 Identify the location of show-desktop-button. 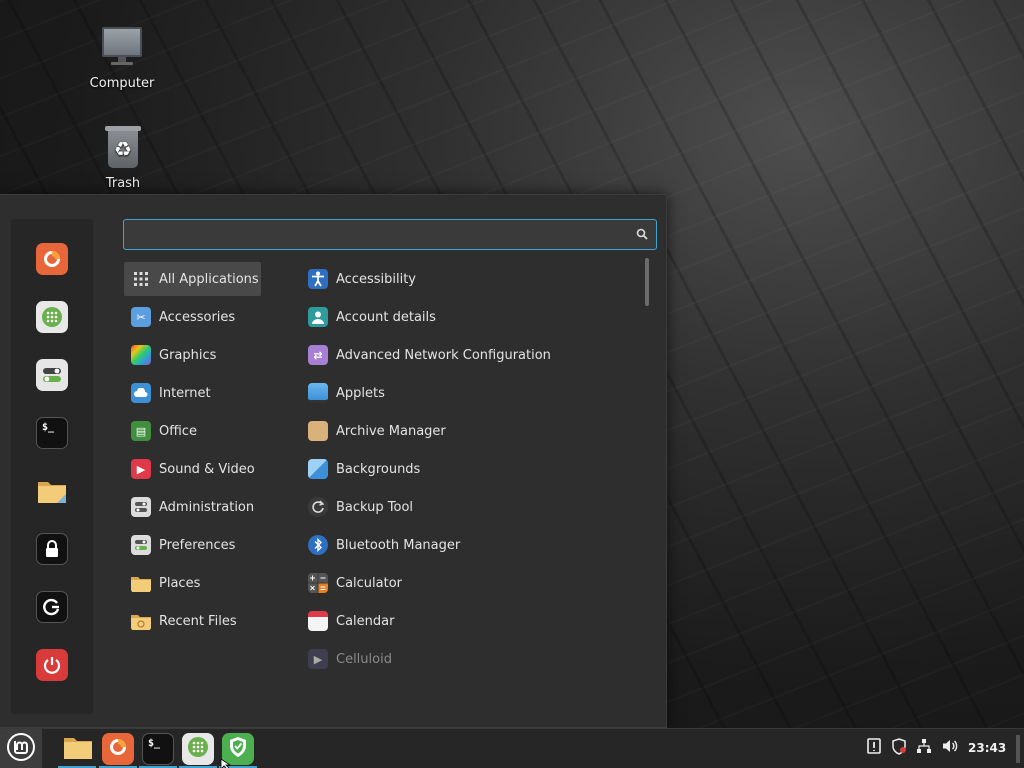
(1018, 749).